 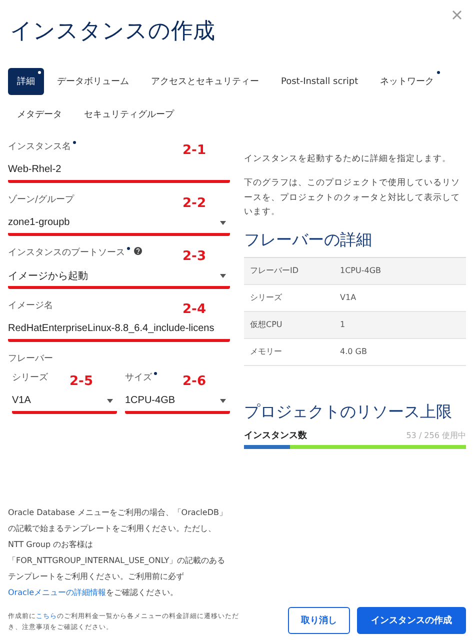 I want to click on quota-label: インスタンス数, so click(x=275, y=436).